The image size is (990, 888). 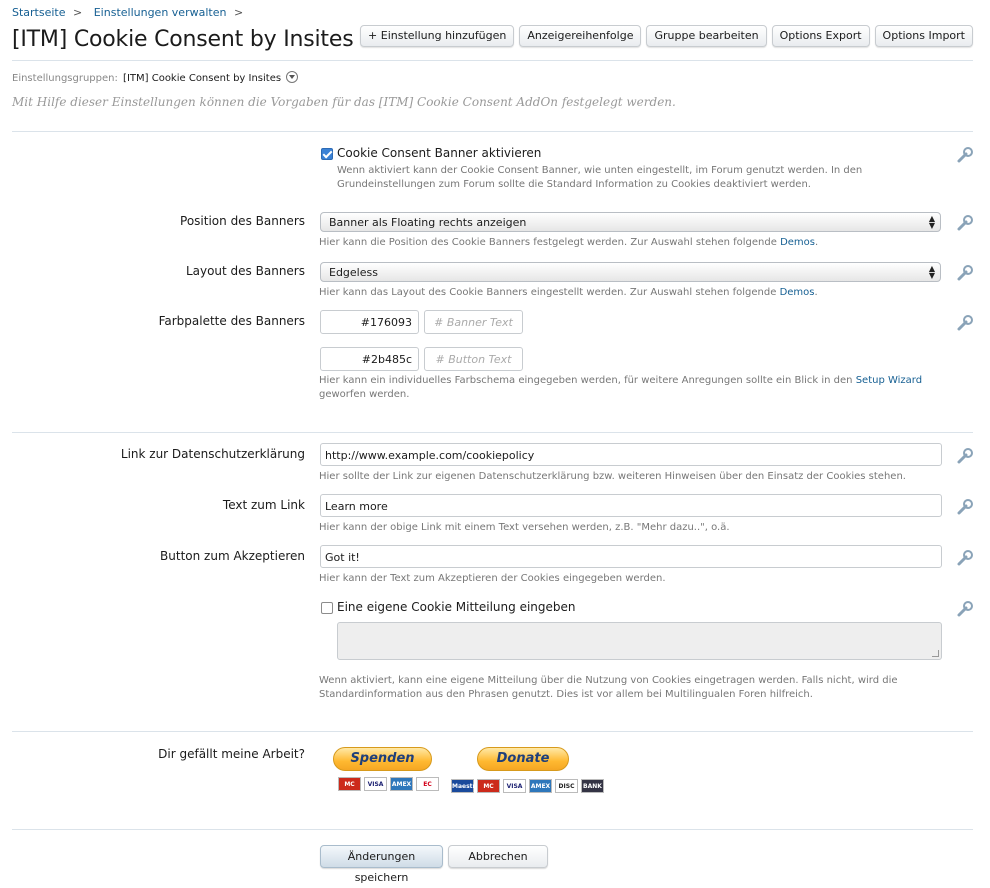 What do you see at coordinates (820, 36) in the screenshot?
I see `options-export-button: Options Export` at bounding box center [820, 36].